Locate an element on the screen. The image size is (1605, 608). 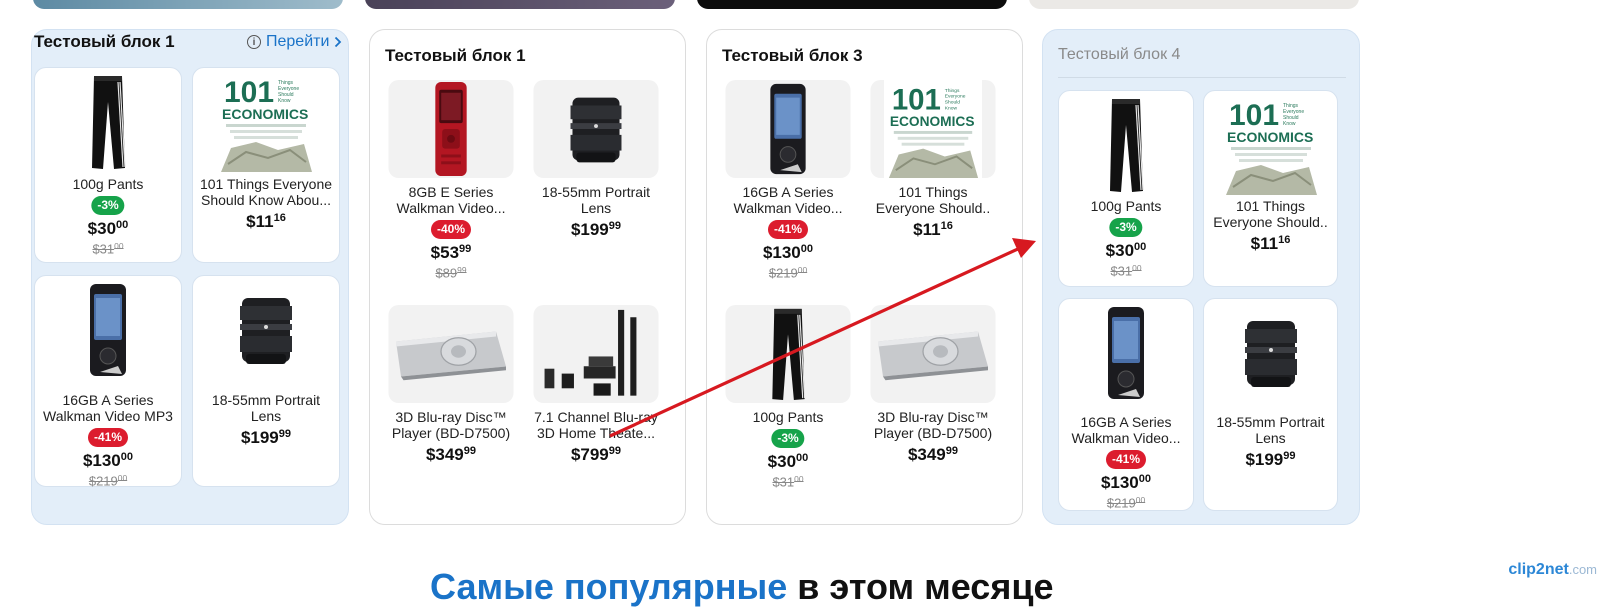
lens-image is located at coordinates (1271, 353).